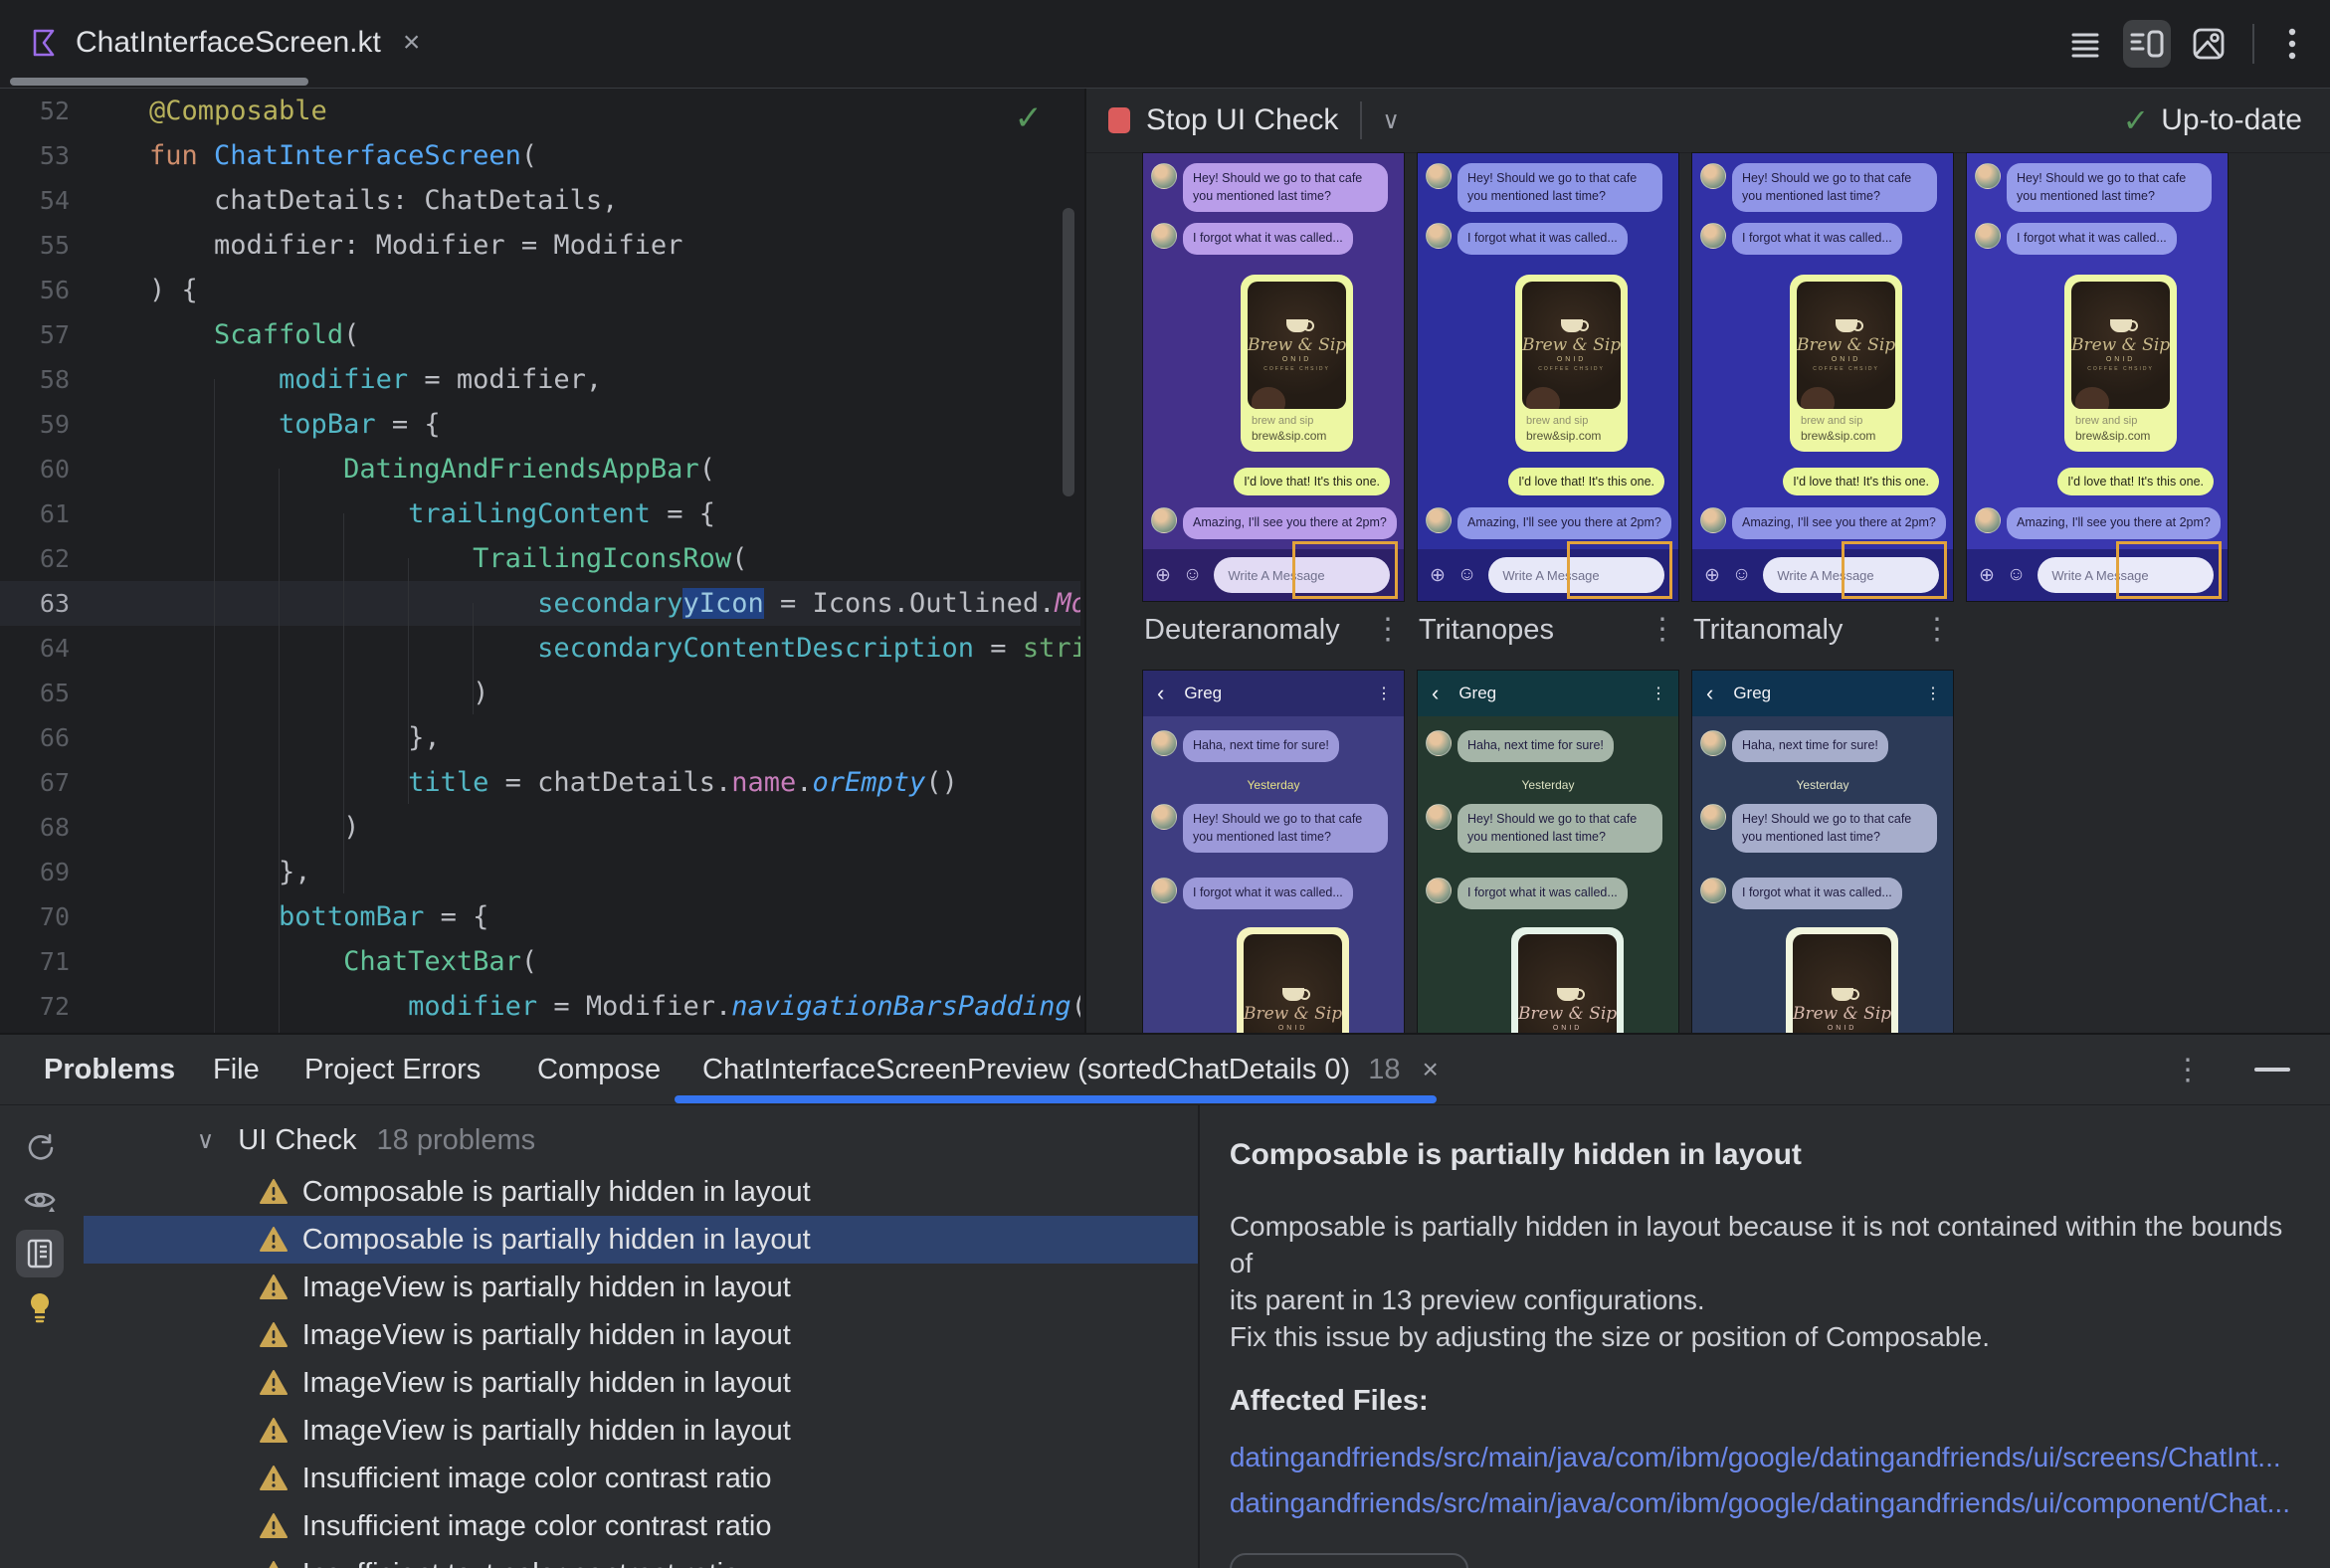  I want to click on code-line: 54 chatDetails: ChatDetails,, so click(540, 200).